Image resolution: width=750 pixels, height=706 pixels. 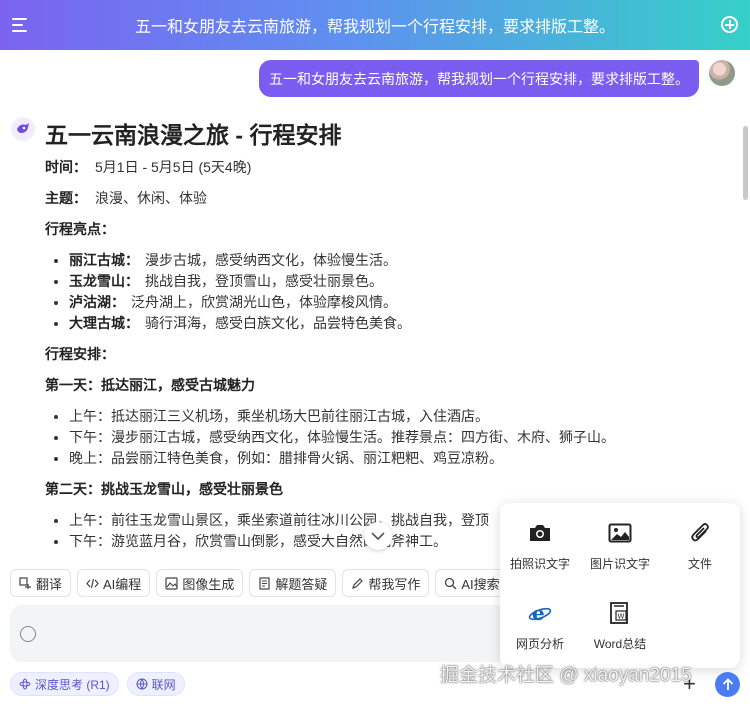 What do you see at coordinates (374, 27) in the screenshot?
I see `header-title: 五一和女朋友去云南旅游，帮我规划一个行程安排，要求排版工整。` at bounding box center [374, 27].